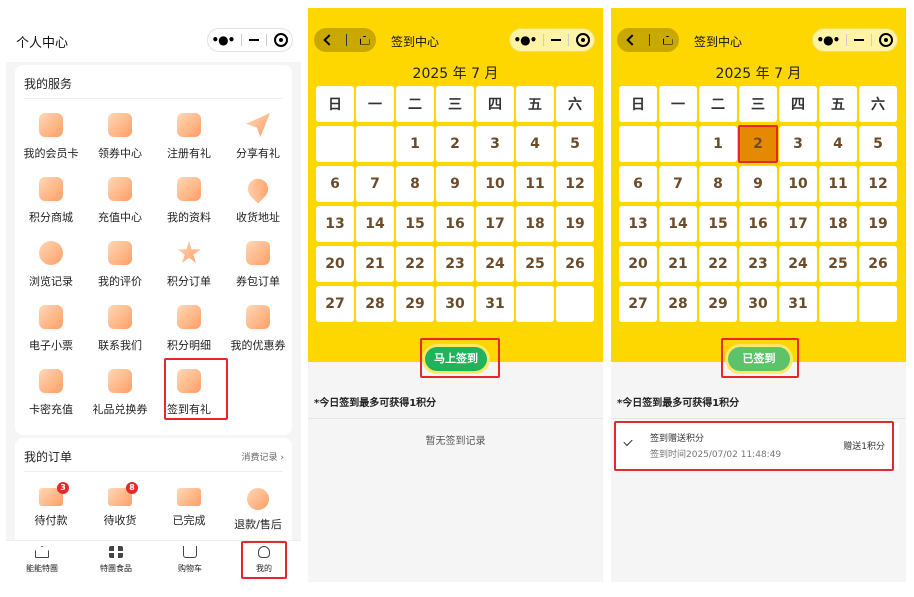 This screenshot has height=597, width=914. I want to click on service-item: 收货地址, so click(258, 199).